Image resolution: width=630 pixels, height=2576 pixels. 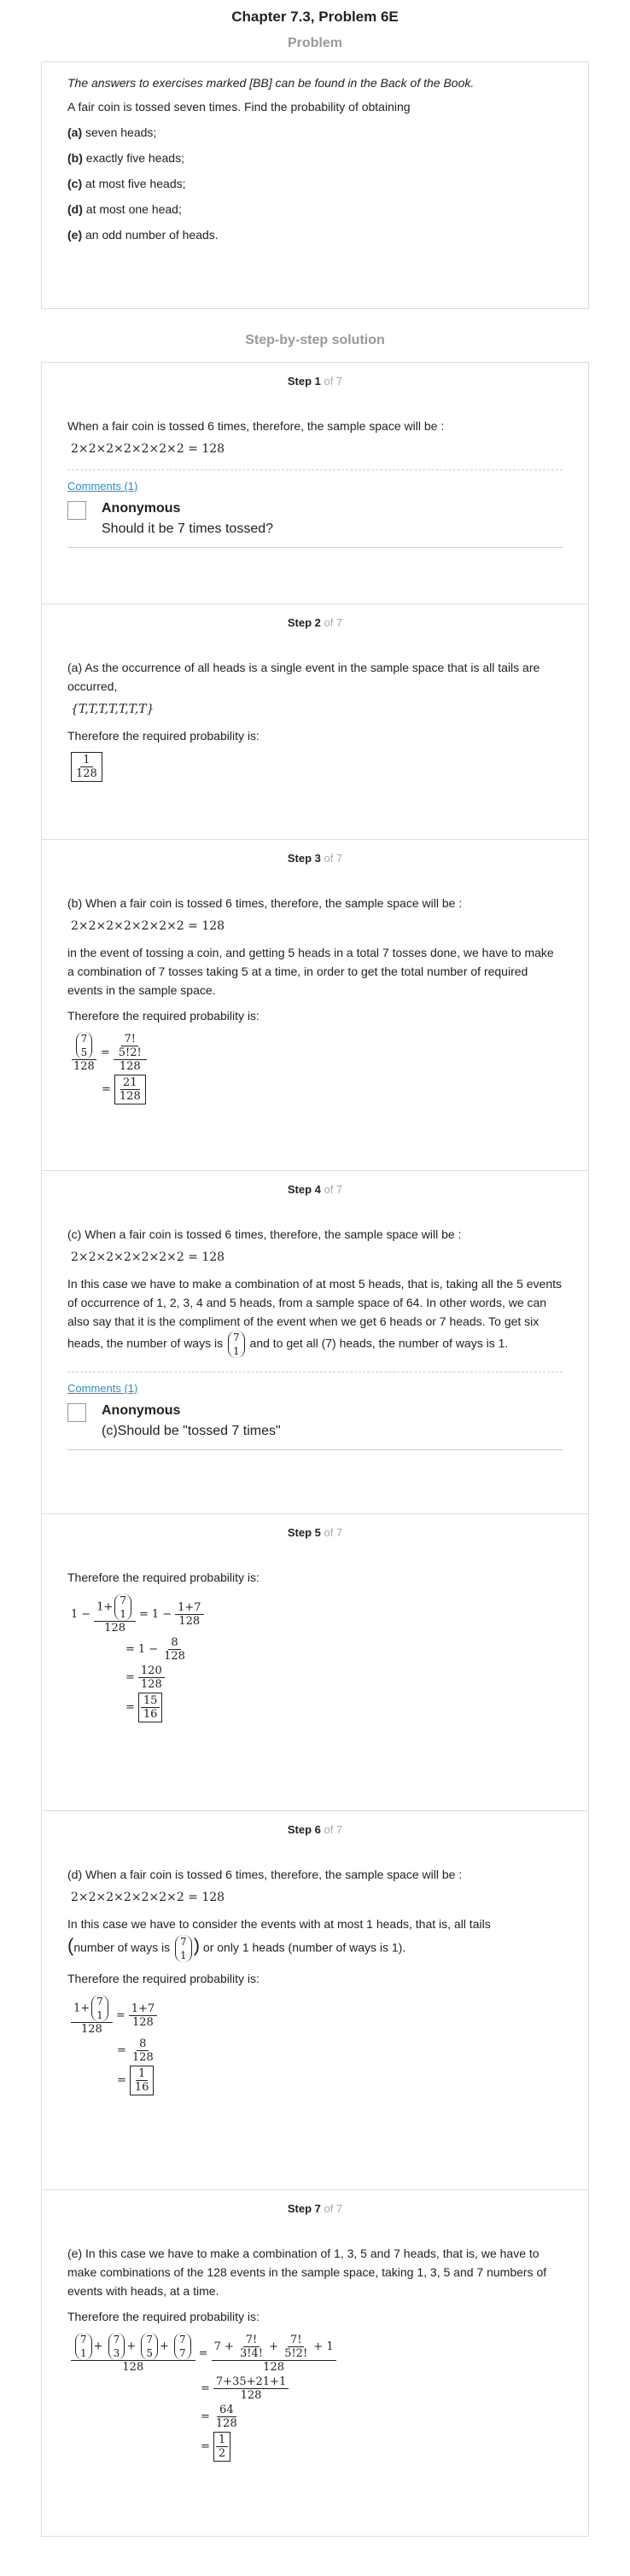 What do you see at coordinates (75, 209) in the screenshot?
I see `part-label: (d)` at bounding box center [75, 209].